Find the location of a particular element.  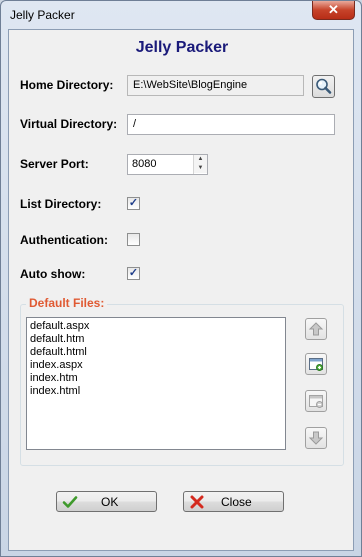

server-port-stepper: 8080 ▲ ▼ is located at coordinates (167, 164).